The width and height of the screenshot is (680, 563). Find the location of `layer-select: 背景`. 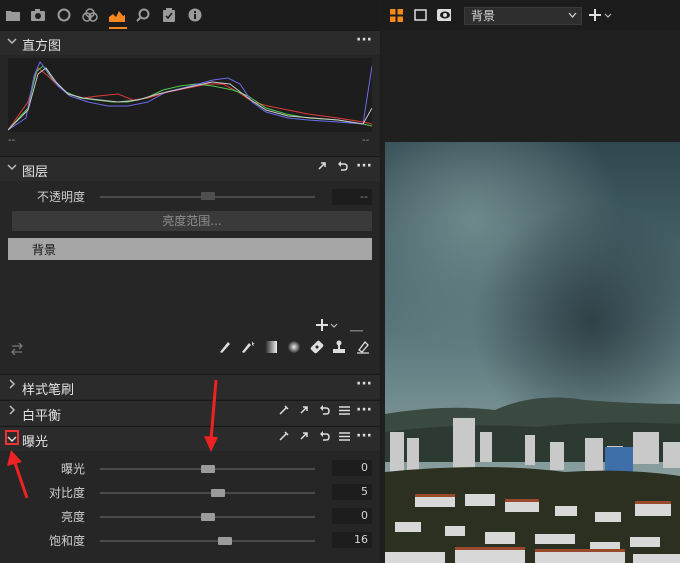

layer-select: 背景 is located at coordinates (523, 16).